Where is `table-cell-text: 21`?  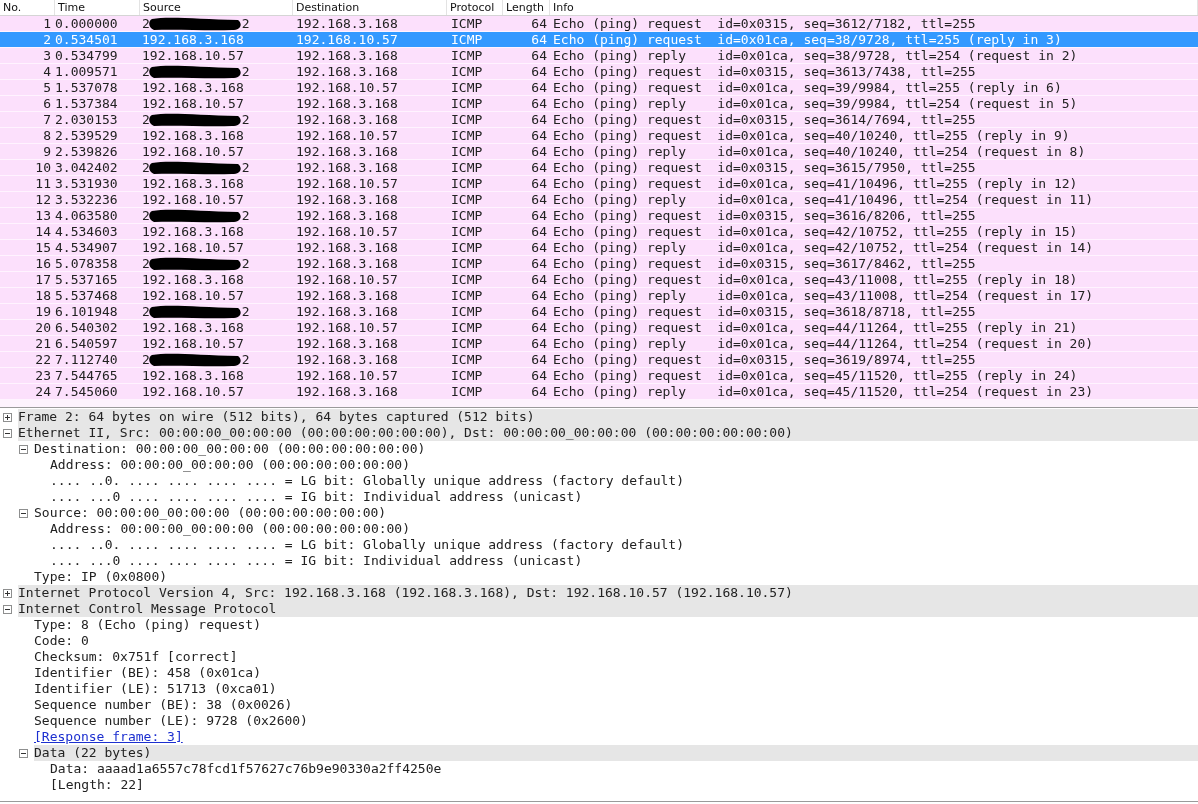
table-cell-text: 21 is located at coordinates (42, 344).